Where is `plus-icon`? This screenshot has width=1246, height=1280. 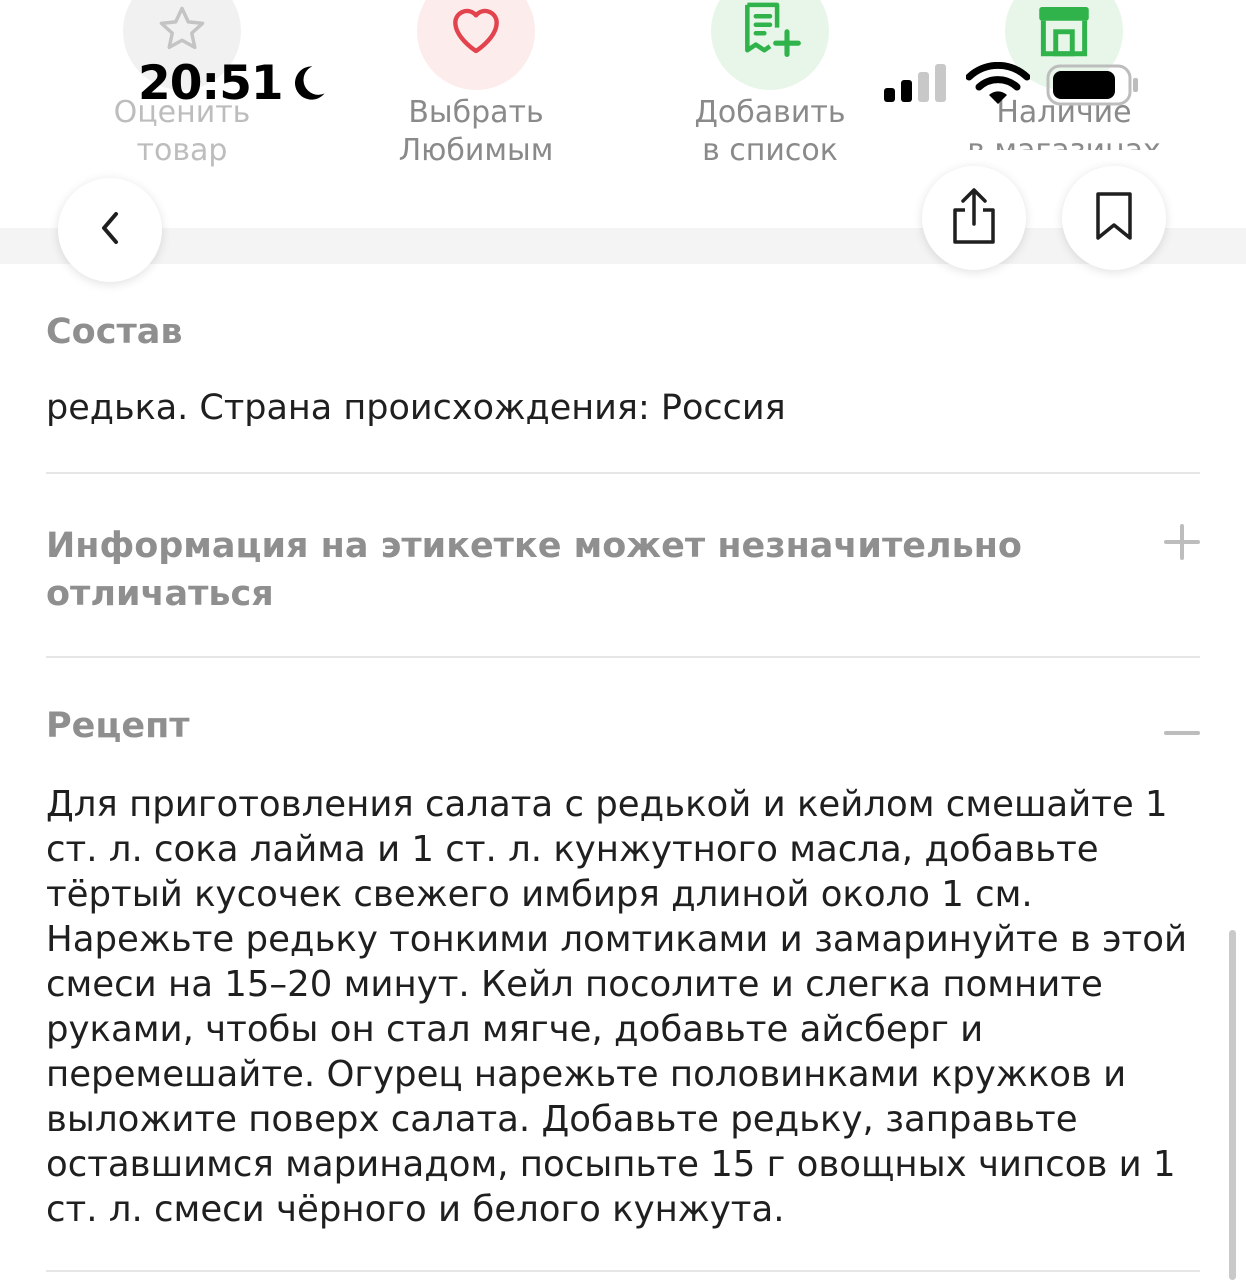
plus-icon is located at coordinates (1182, 544).